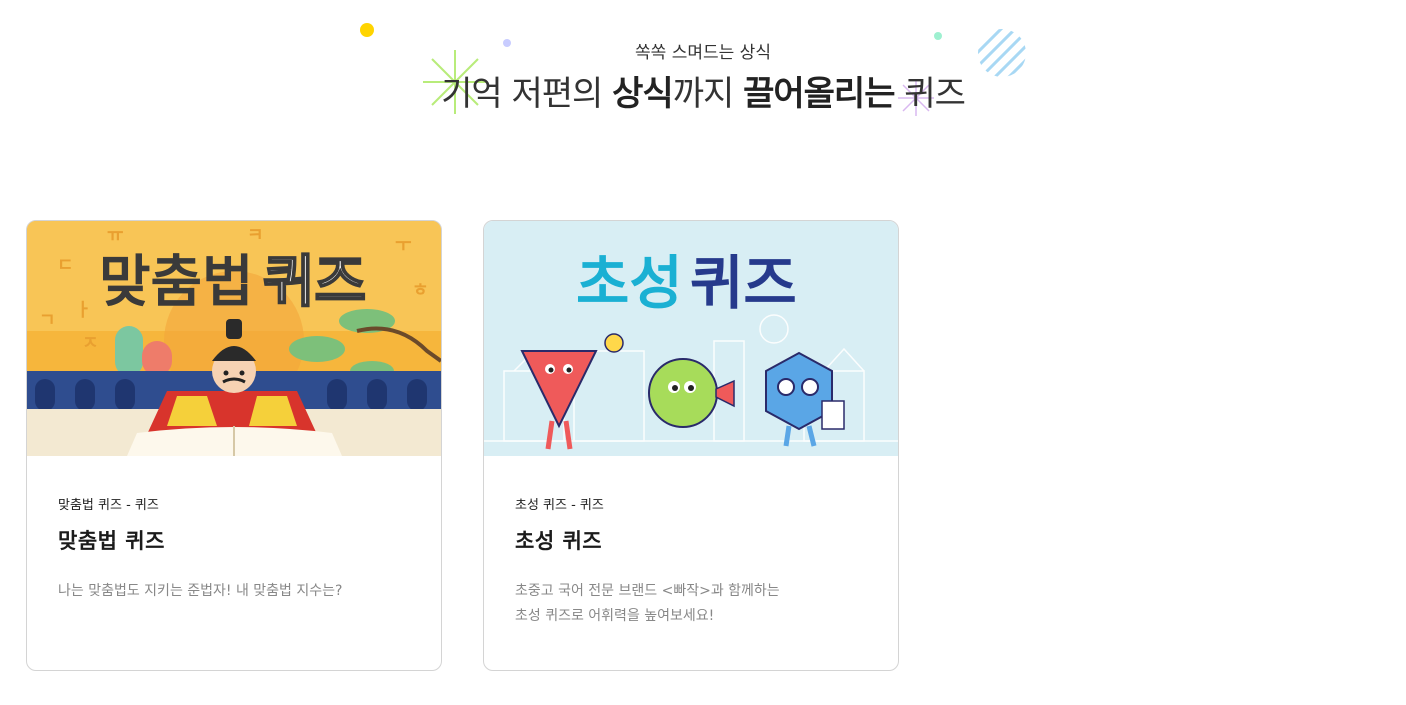 This screenshot has height=705, width=1406. Describe the element at coordinates (200, 591) in the screenshot. I see `card-description: 나는 맞춤법도 지키는 준법자! 내 맞춤법 지수는?` at that location.